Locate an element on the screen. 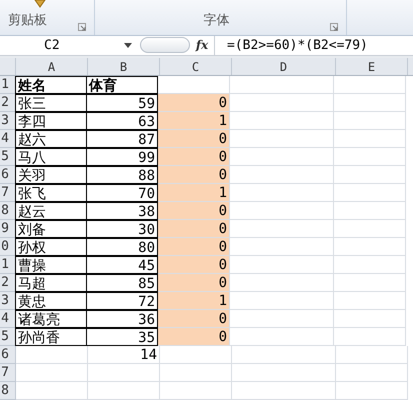 The height and width of the screenshot is (400, 413). table-cell: 14 is located at coordinates (124, 355).